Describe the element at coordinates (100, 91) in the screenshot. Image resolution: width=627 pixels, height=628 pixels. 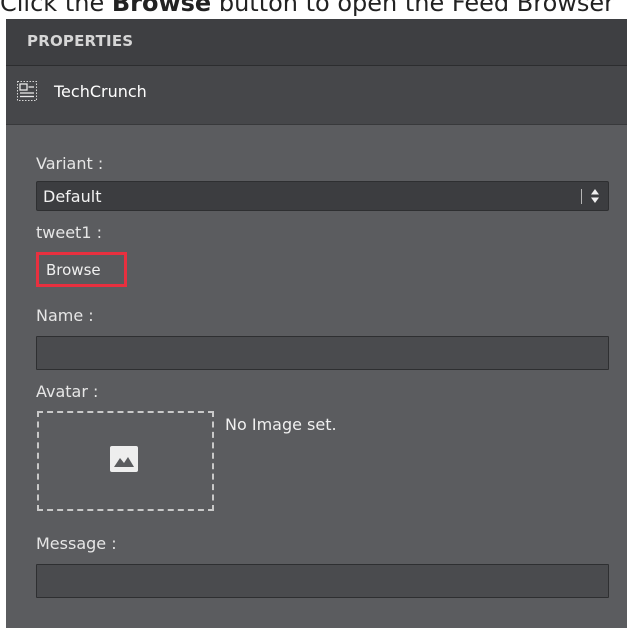
I see `node-title: TechCrunch` at that location.